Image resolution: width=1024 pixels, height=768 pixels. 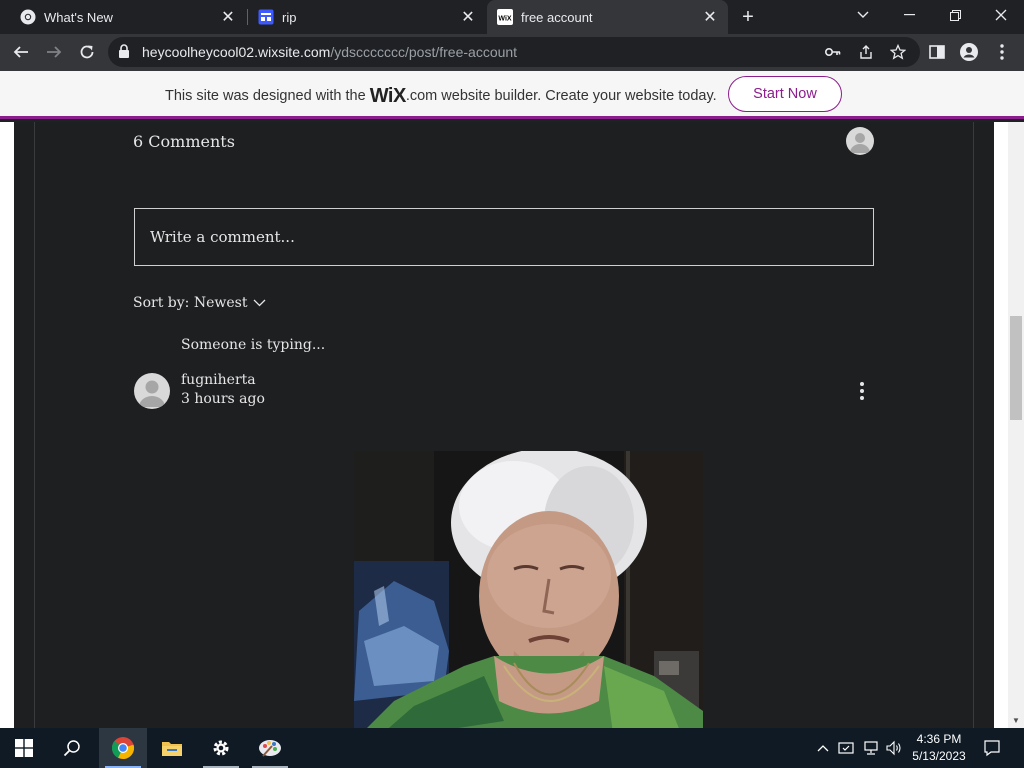 What do you see at coordinates (87, 52) in the screenshot?
I see `reload-button` at bounding box center [87, 52].